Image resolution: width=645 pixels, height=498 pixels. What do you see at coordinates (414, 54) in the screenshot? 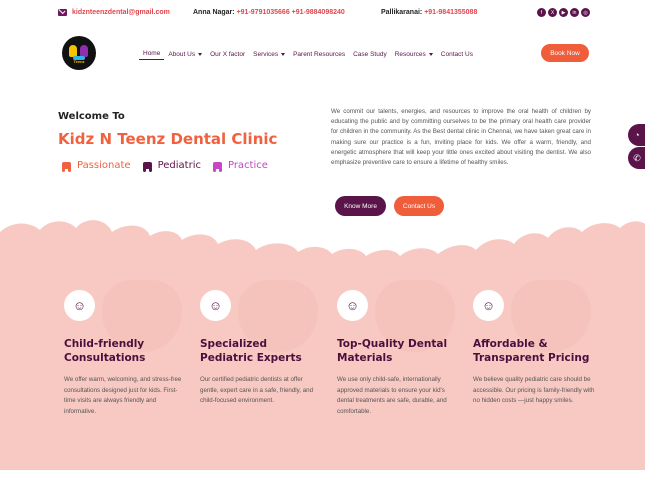
I see `nav-resources: Resources` at bounding box center [414, 54].